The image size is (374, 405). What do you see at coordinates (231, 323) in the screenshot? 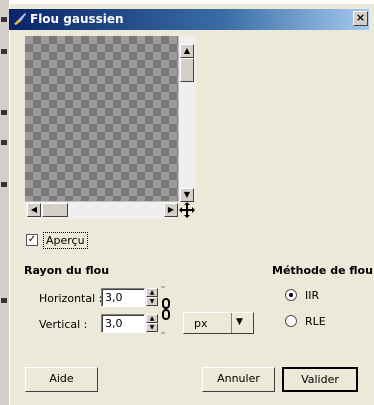
I see `divider` at bounding box center [231, 323].